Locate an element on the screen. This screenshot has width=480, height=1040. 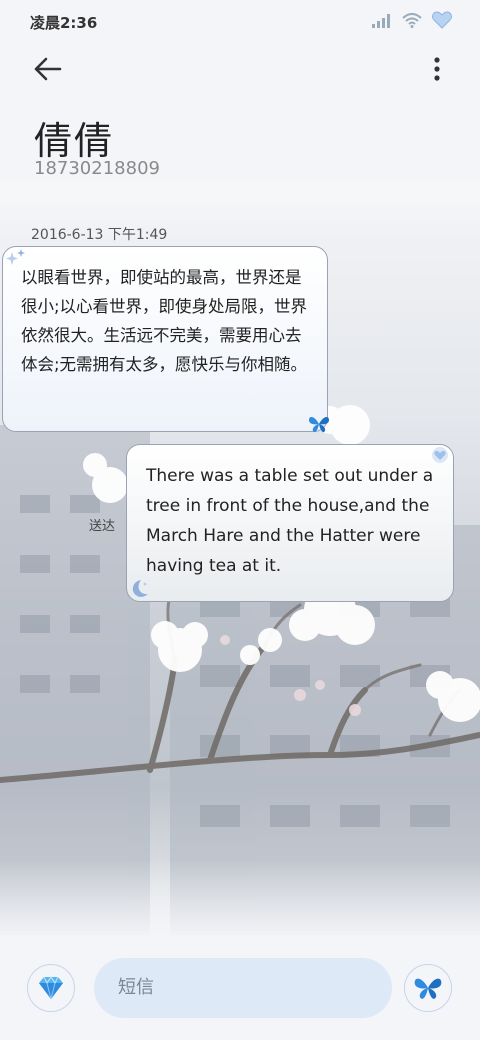
wifi-icon is located at coordinates (412, 22).